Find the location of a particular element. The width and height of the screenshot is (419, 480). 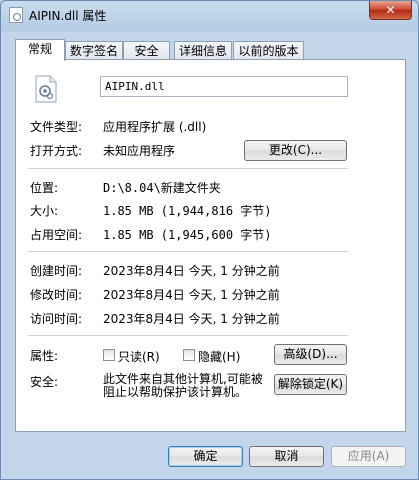

attributes-label: 属性: is located at coordinates (44, 356).